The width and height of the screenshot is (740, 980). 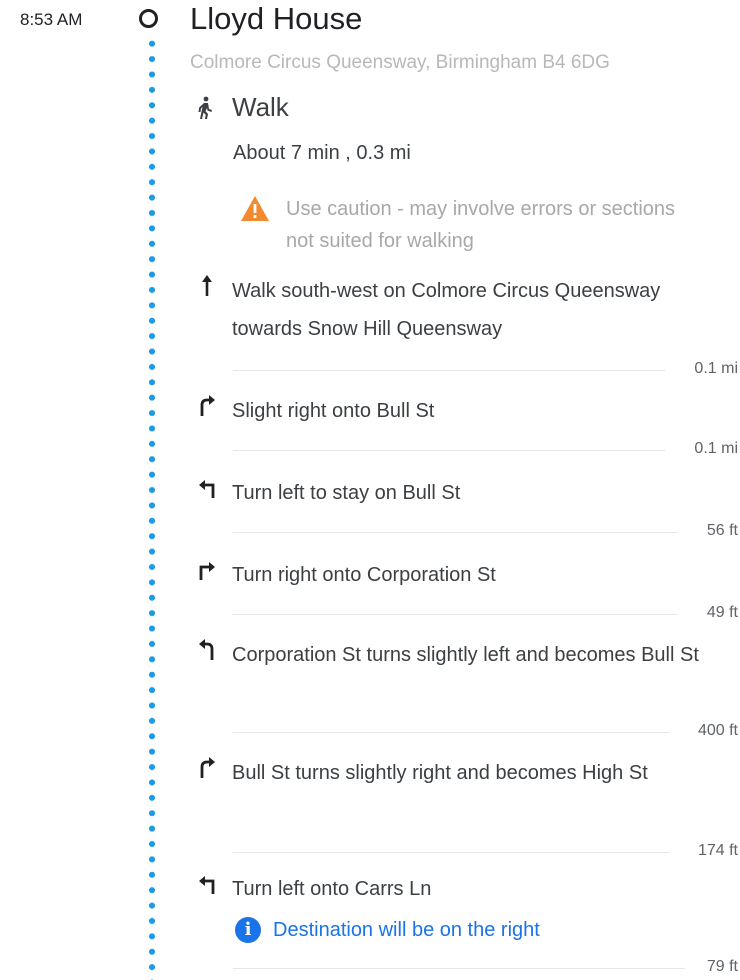 What do you see at coordinates (205, 107) in the screenshot?
I see `walk-icon` at bounding box center [205, 107].